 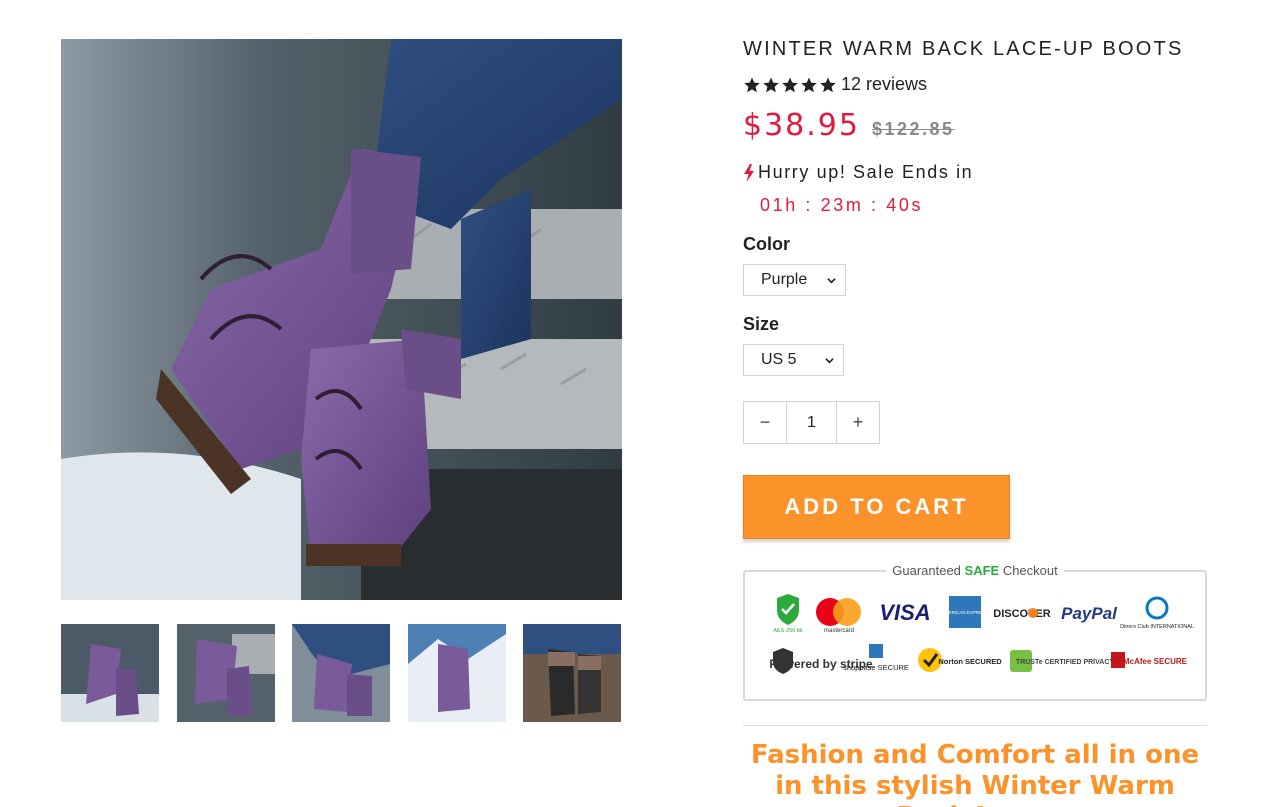 What do you see at coordinates (779, 359) in the screenshot?
I see `size-select-value: US 5` at bounding box center [779, 359].